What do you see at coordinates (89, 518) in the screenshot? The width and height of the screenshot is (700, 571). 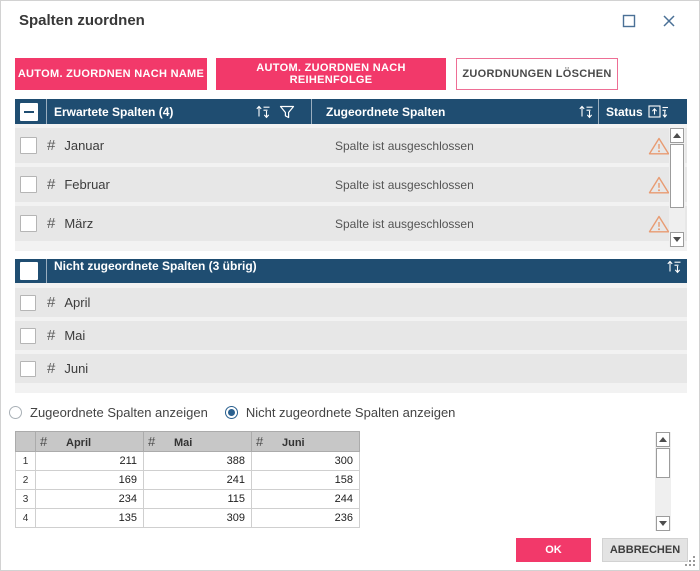 I see `cell-value: 135` at bounding box center [89, 518].